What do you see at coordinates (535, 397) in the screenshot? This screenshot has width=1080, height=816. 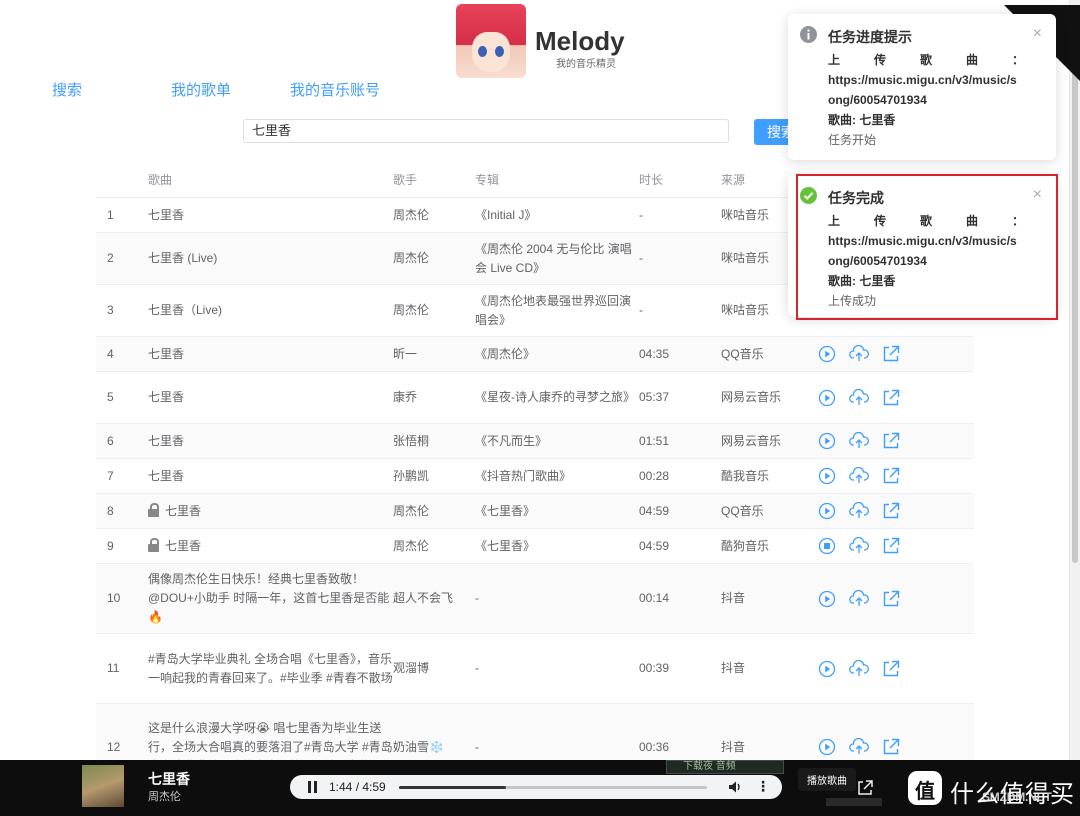 I see `table-row: 5 七里香 康乔 《星夜-诗人康乔的寻梦之旅》 05:37 网易云音乐` at bounding box center [535, 397].